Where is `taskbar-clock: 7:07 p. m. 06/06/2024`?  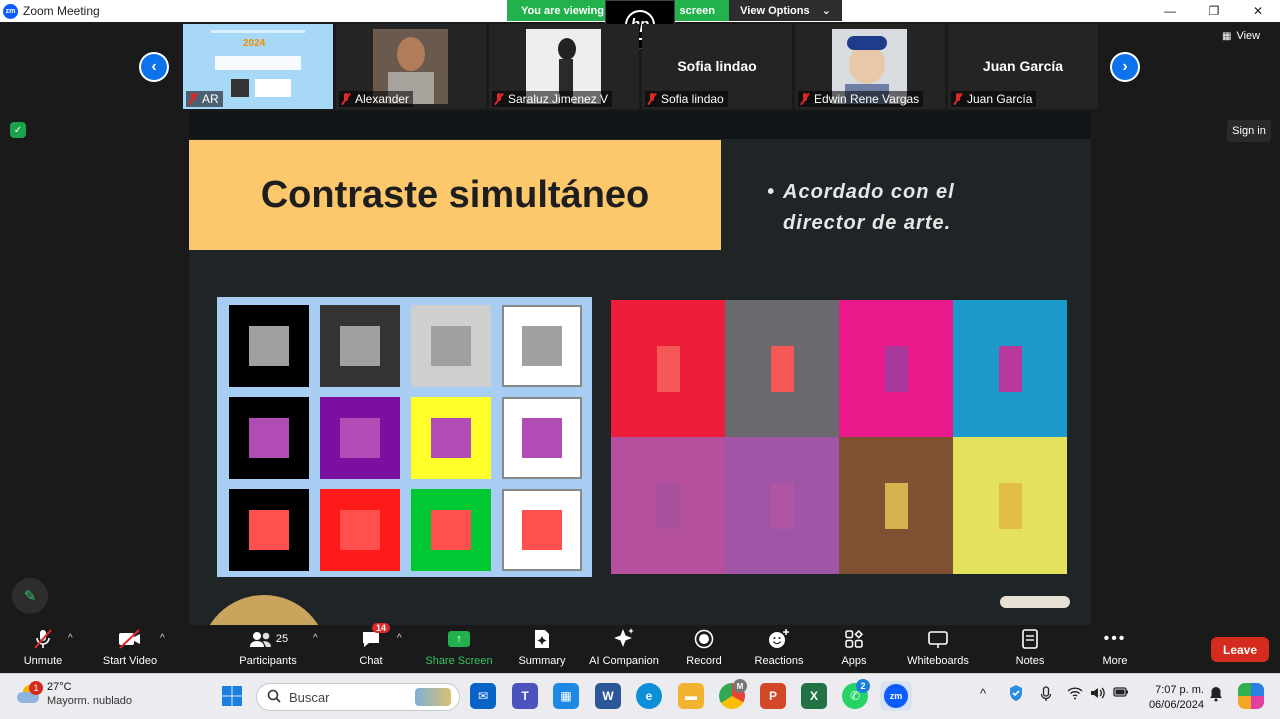 taskbar-clock: 7:07 p. m. 06/06/2024 is located at coordinates (1173, 698).